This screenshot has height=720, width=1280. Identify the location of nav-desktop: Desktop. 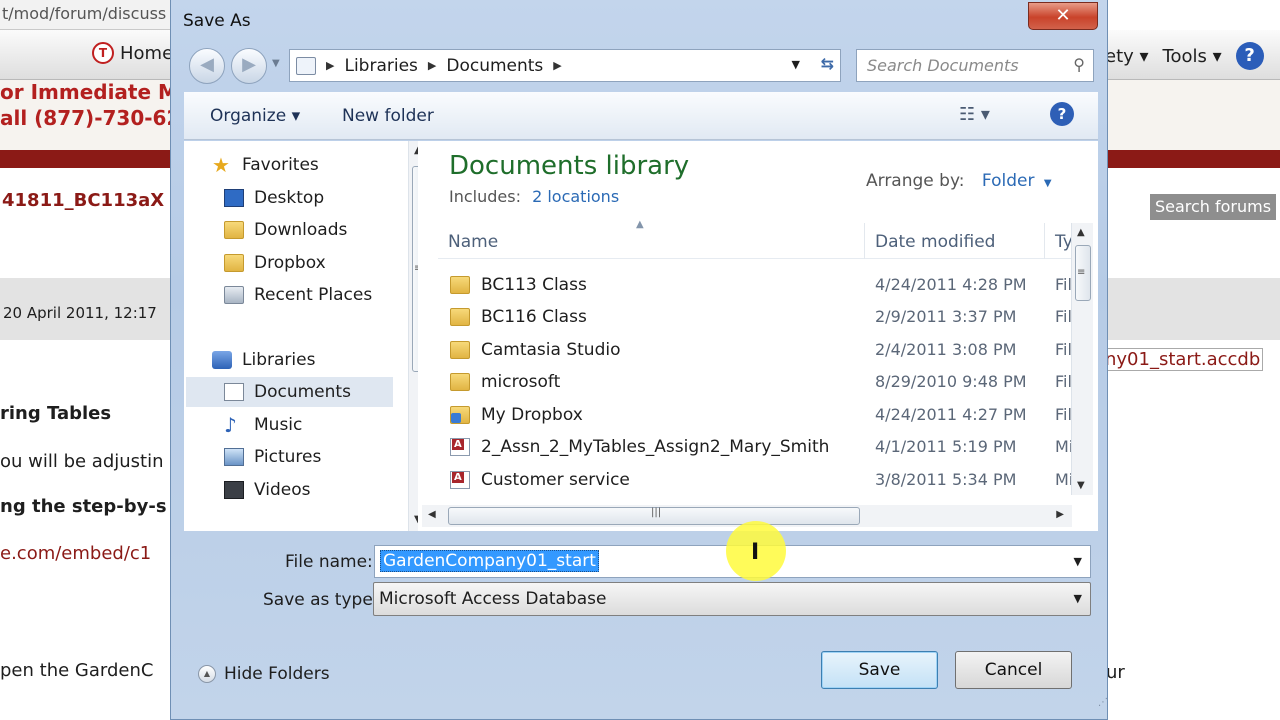
(274, 198).